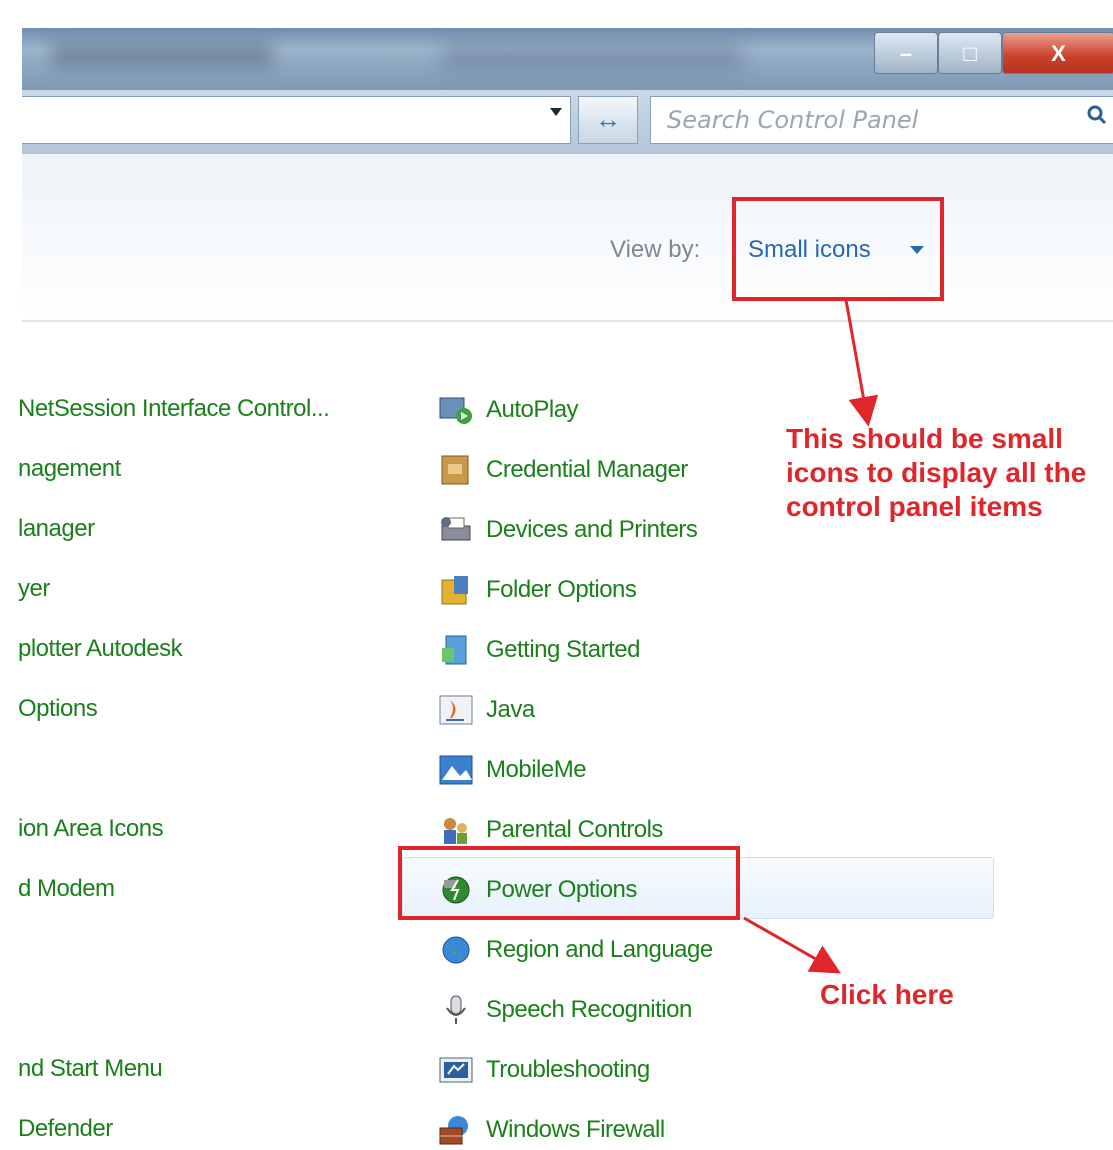  Describe the element at coordinates (792, 945) in the screenshot. I see `arrow-to-click-note` at that location.